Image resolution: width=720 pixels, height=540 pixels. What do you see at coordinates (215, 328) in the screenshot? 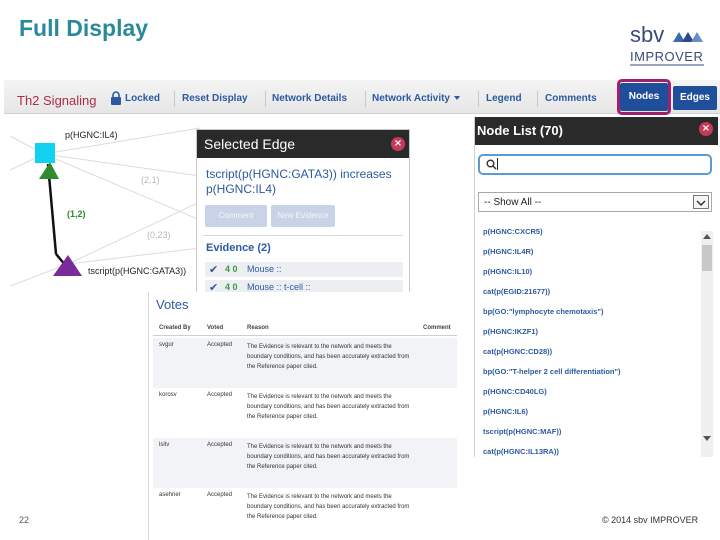
I see `votes-header-voted: Voted` at bounding box center [215, 328].